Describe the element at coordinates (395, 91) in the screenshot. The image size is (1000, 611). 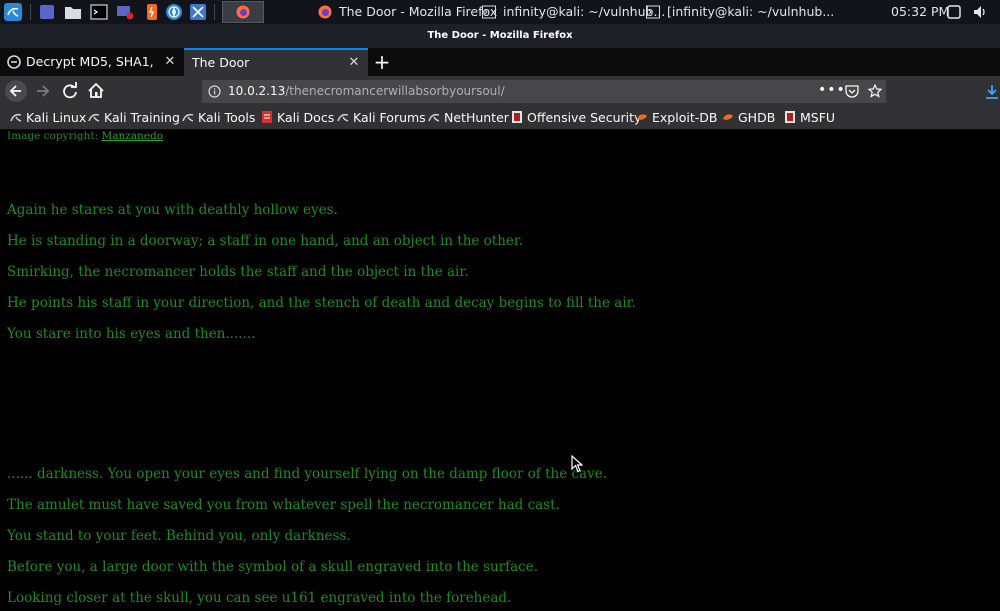
I see `url-path: /thenecromancerwillabsorbyoursoul/` at that location.